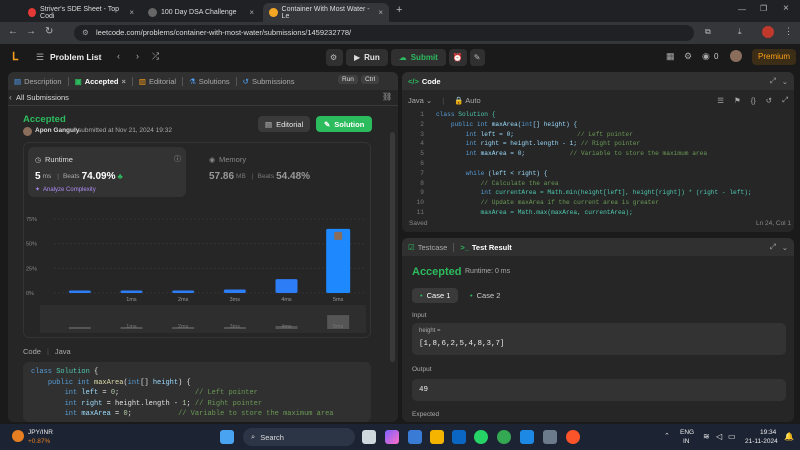  I want to click on windows-start-icon, so click(227, 437).